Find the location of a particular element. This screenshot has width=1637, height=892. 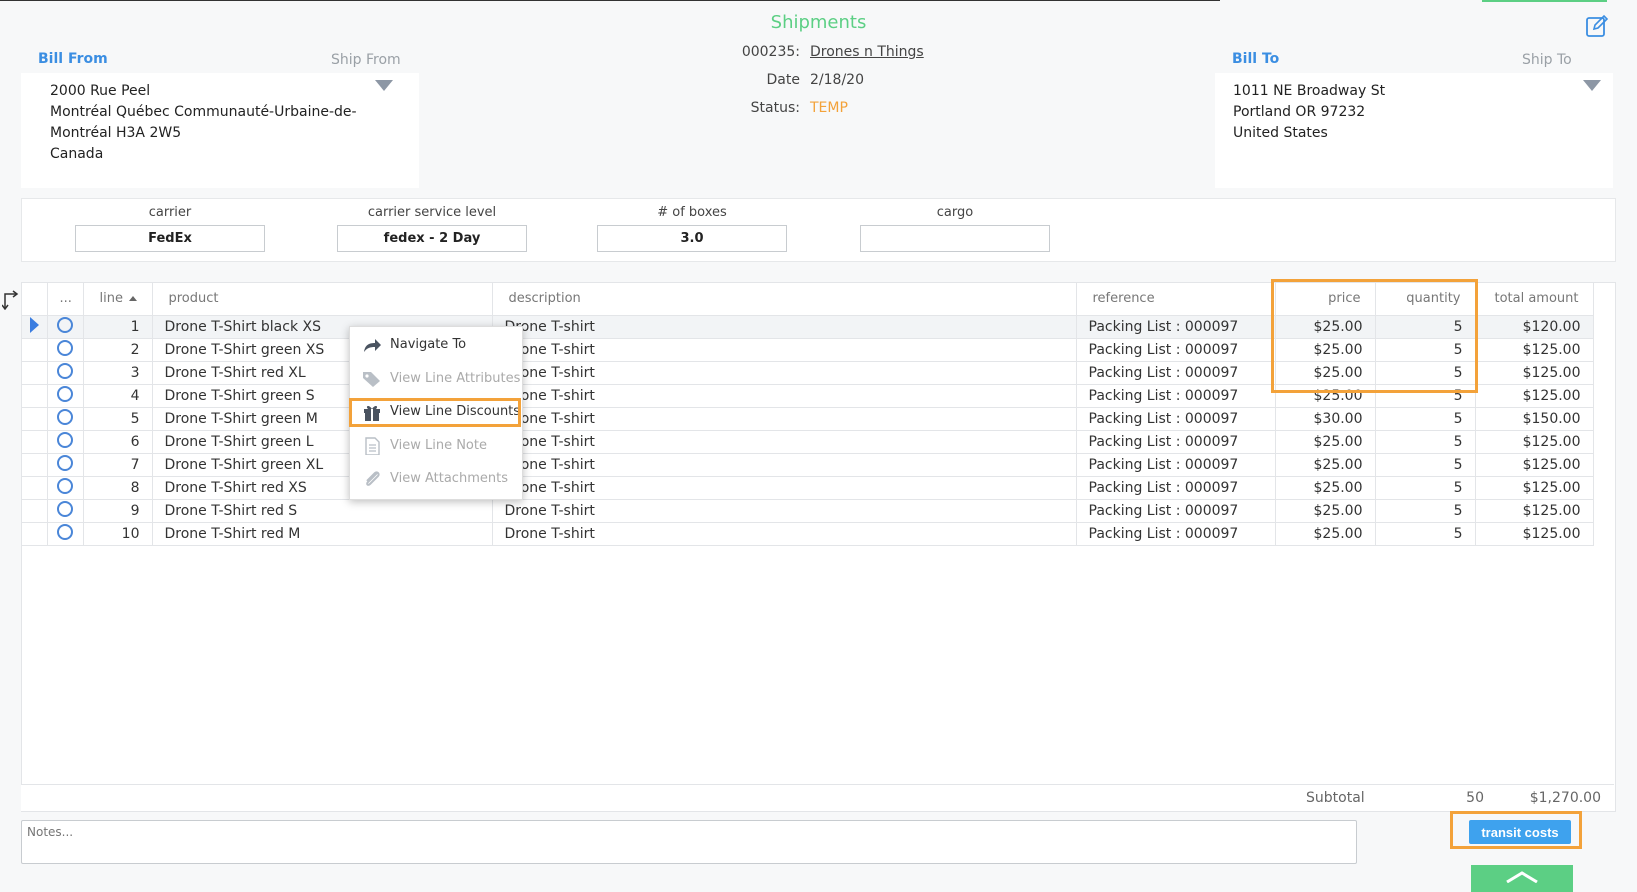

line-cell: 6 is located at coordinates (118, 442).